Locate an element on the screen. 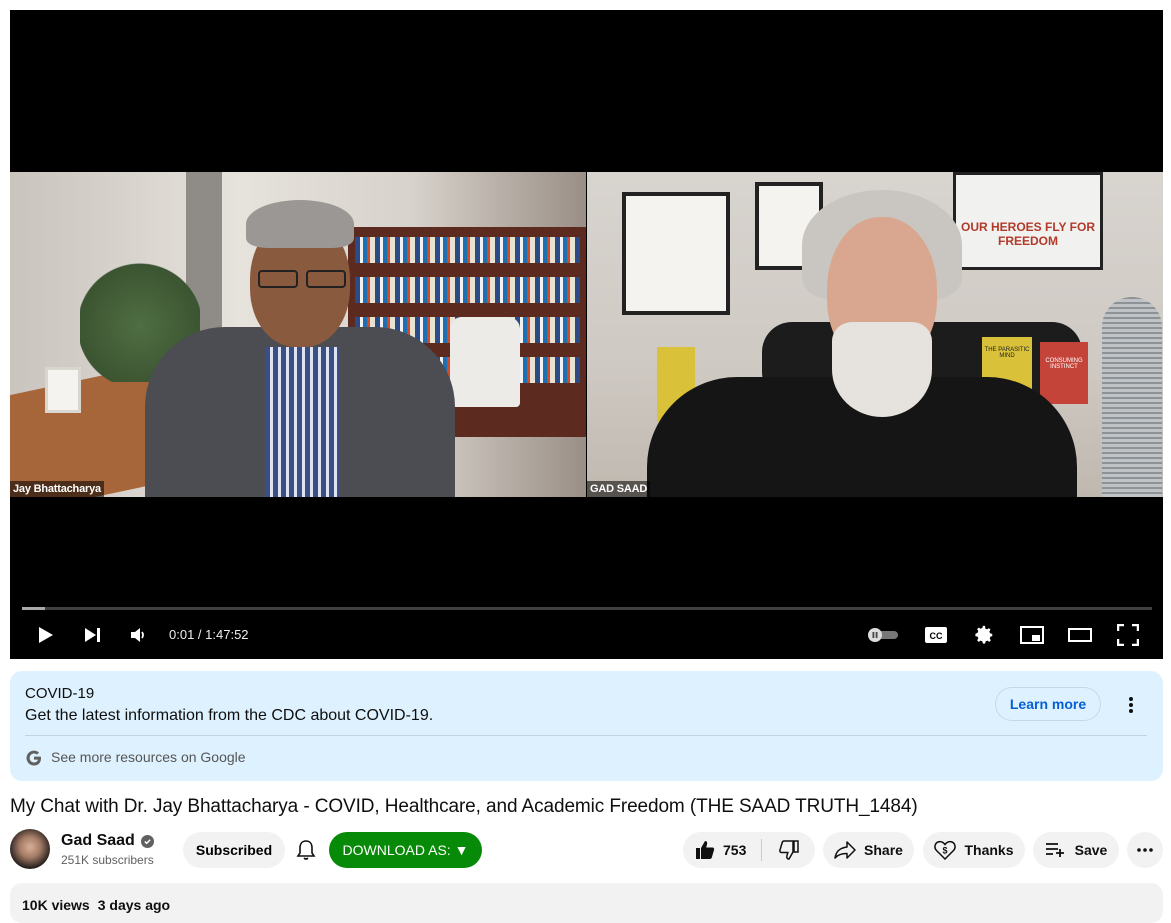 The width and height of the screenshot is (1171, 923). bell-icon is located at coordinates (306, 850).